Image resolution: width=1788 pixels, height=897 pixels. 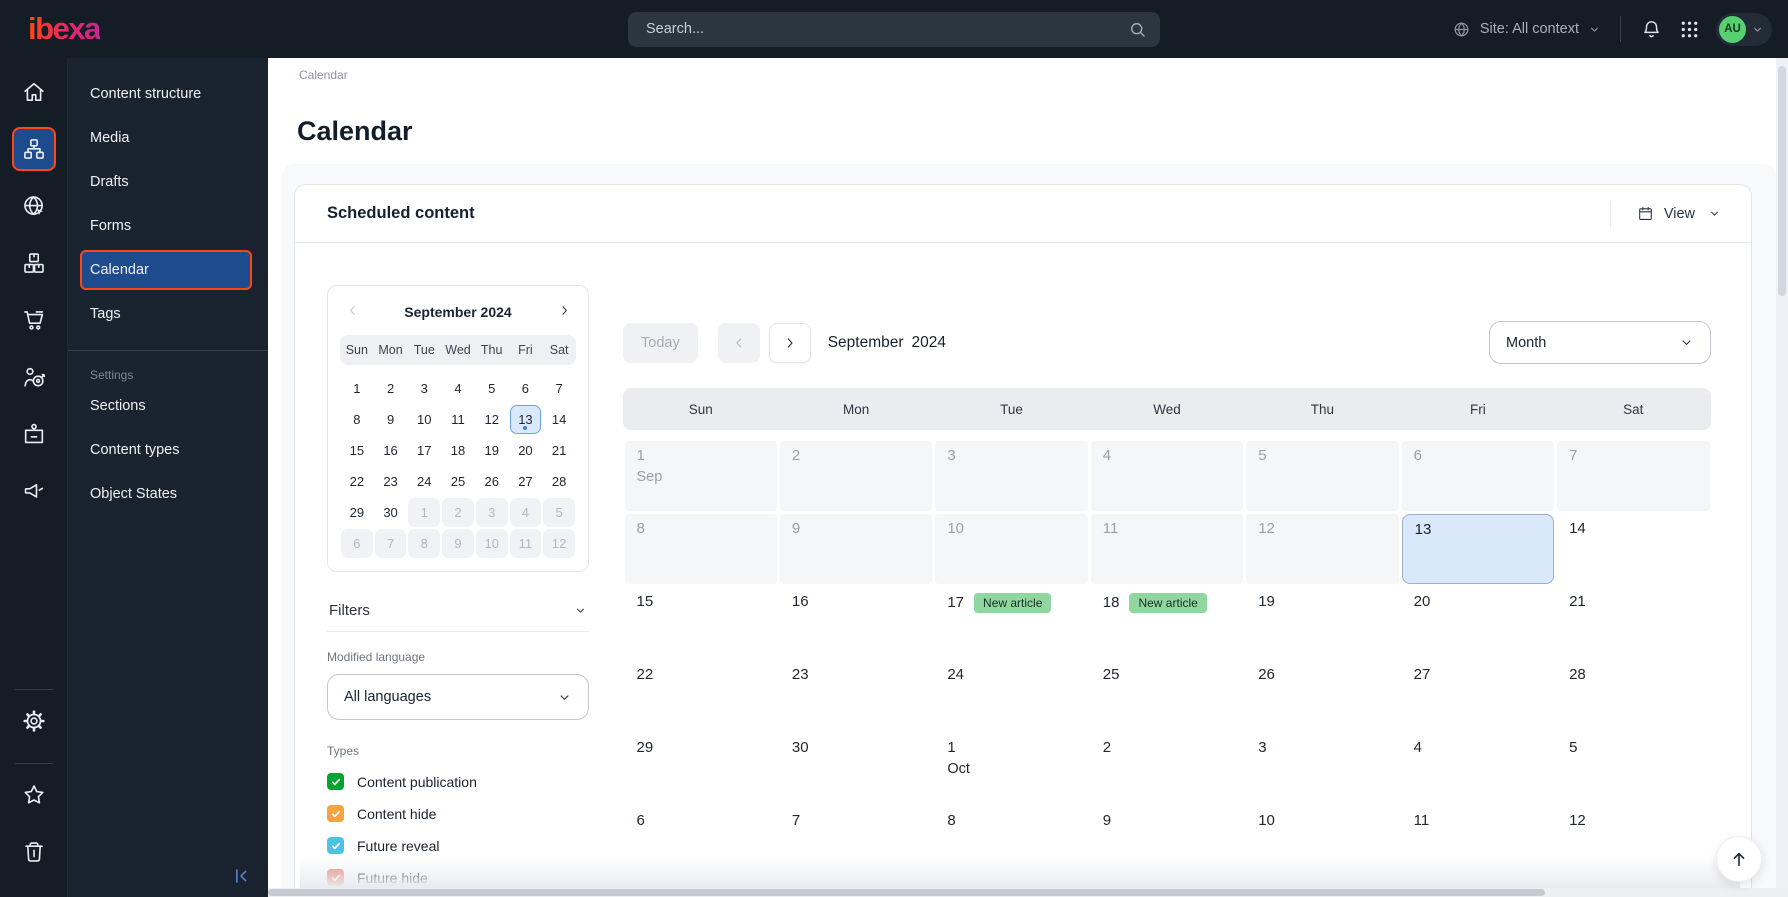 What do you see at coordinates (701, 622) in the screenshot?
I see `calendar-day-cell: 15` at bounding box center [701, 622].